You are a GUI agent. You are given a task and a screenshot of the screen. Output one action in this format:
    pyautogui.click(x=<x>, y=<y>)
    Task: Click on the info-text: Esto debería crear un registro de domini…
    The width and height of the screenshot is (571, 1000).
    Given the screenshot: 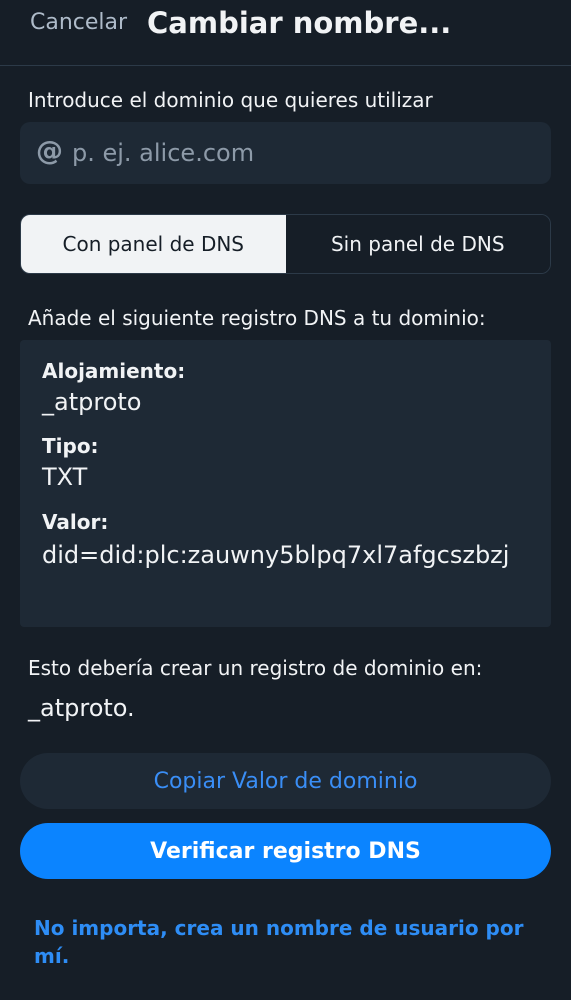 What is the action you would take?
    pyautogui.click(x=255, y=668)
    